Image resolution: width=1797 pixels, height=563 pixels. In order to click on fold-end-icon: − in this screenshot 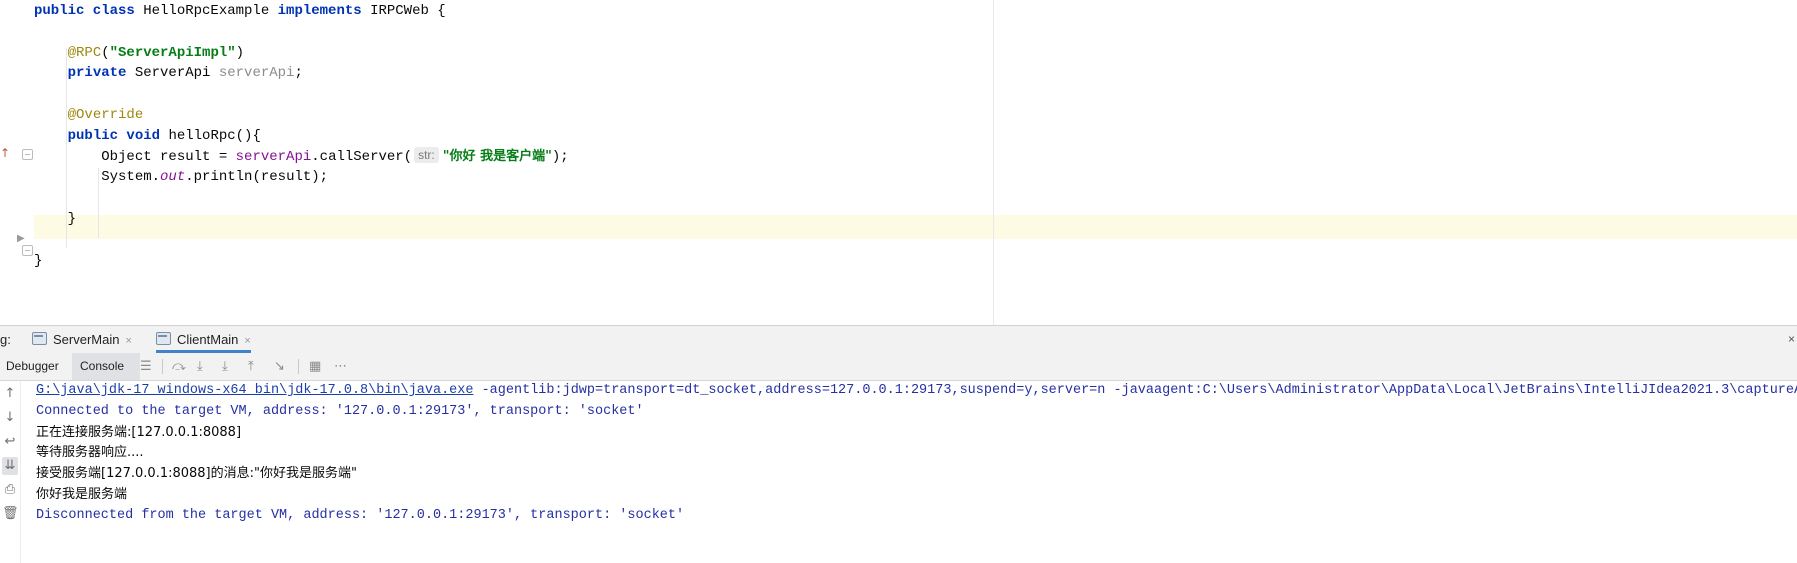, I will do `click(27, 250)`.